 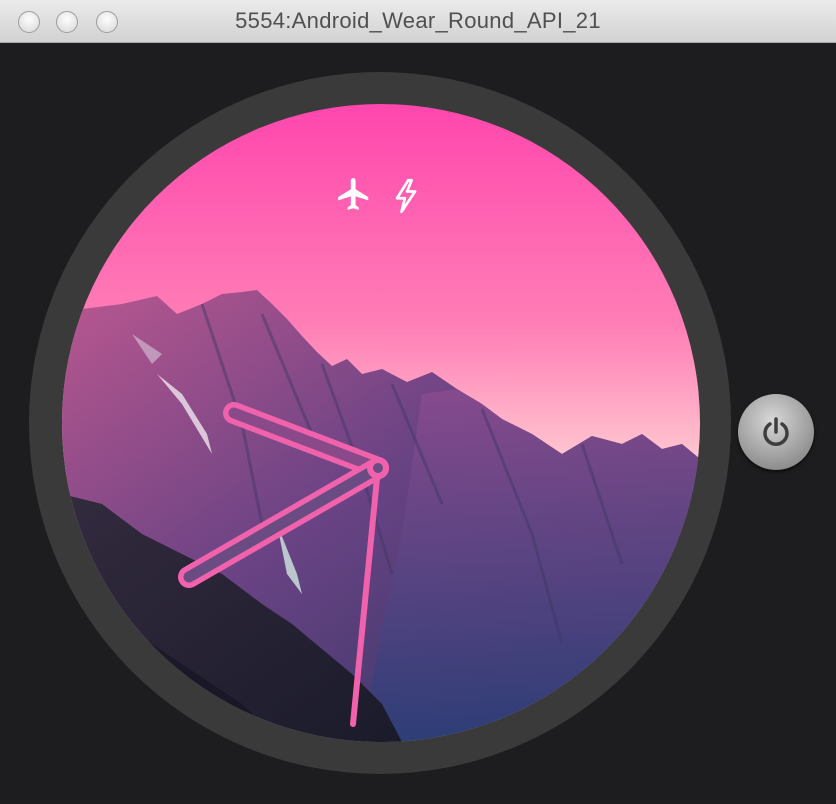 I want to click on power-button, so click(x=776, y=432).